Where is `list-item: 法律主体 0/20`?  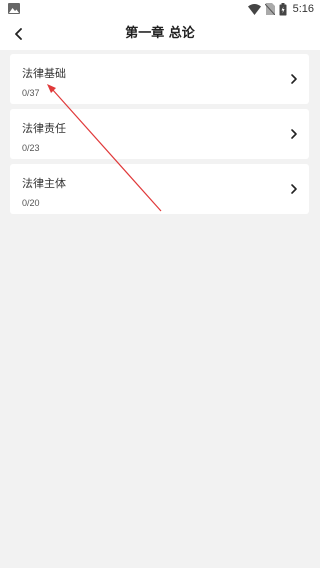
list-item: 法律主体 0/20 is located at coordinates (159, 189).